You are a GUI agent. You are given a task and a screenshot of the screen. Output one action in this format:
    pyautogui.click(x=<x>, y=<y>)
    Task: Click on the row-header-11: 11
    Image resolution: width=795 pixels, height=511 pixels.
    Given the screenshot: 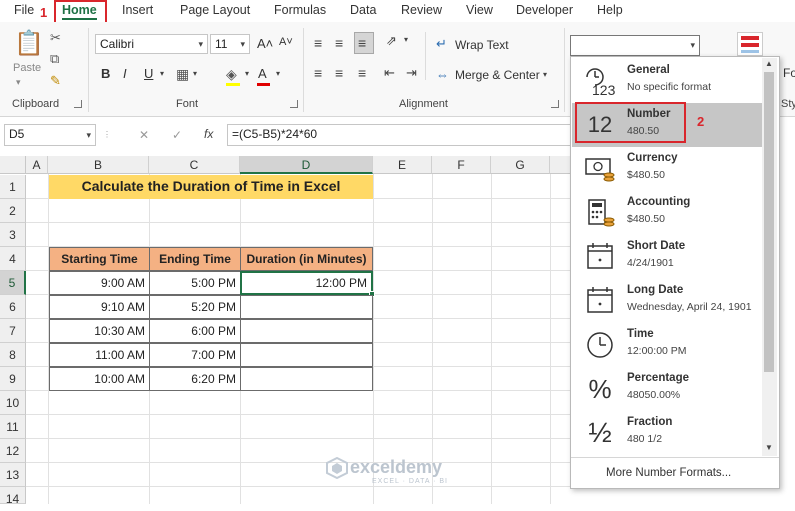 What is the action you would take?
    pyautogui.click(x=13, y=427)
    